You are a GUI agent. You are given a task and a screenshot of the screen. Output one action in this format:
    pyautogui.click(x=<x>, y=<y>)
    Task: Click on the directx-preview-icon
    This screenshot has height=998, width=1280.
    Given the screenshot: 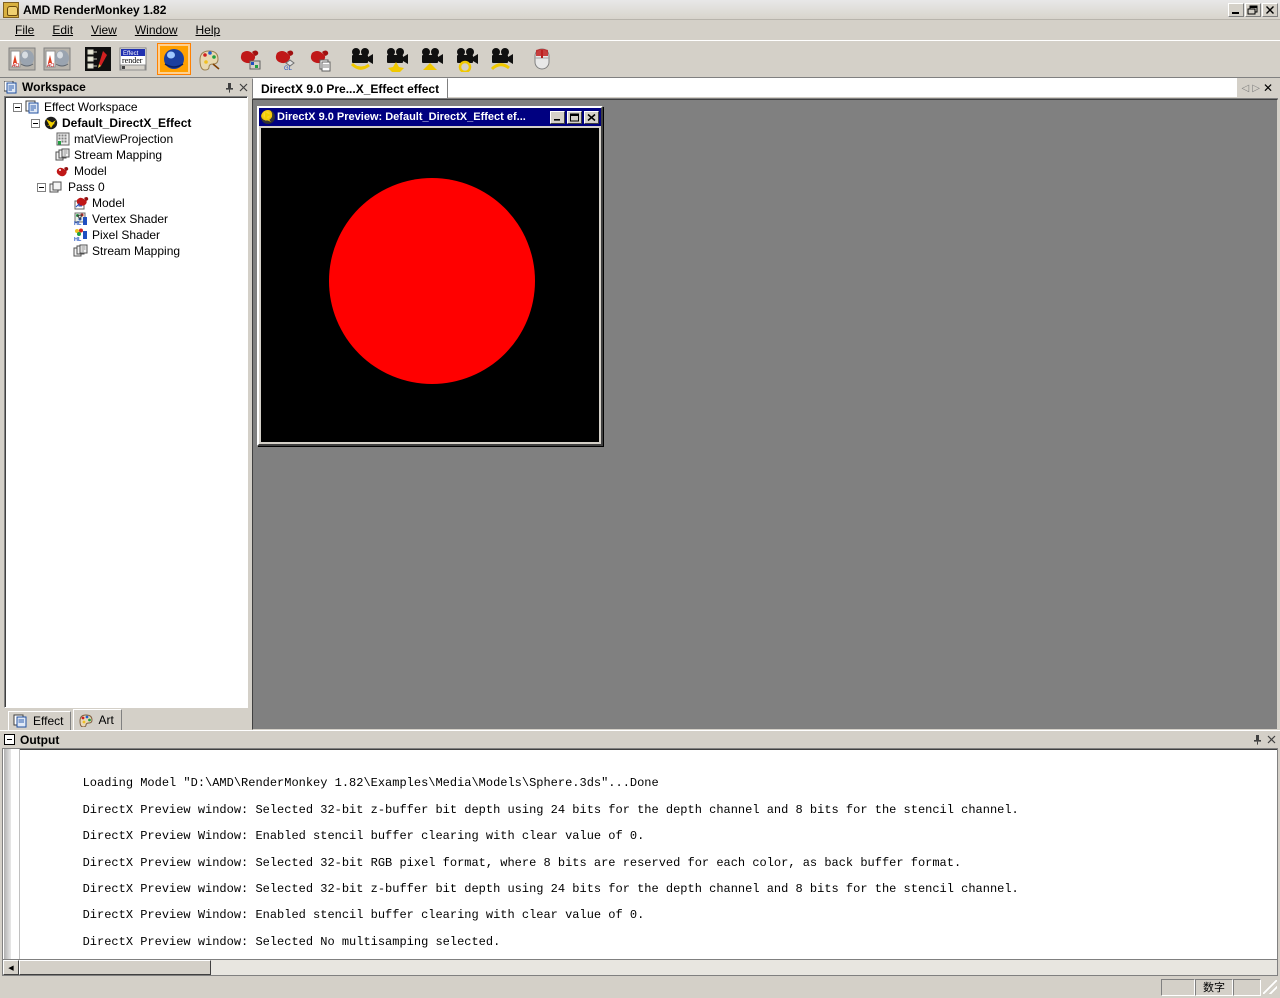 What is the action you would take?
    pyautogui.click(x=268, y=117)
    